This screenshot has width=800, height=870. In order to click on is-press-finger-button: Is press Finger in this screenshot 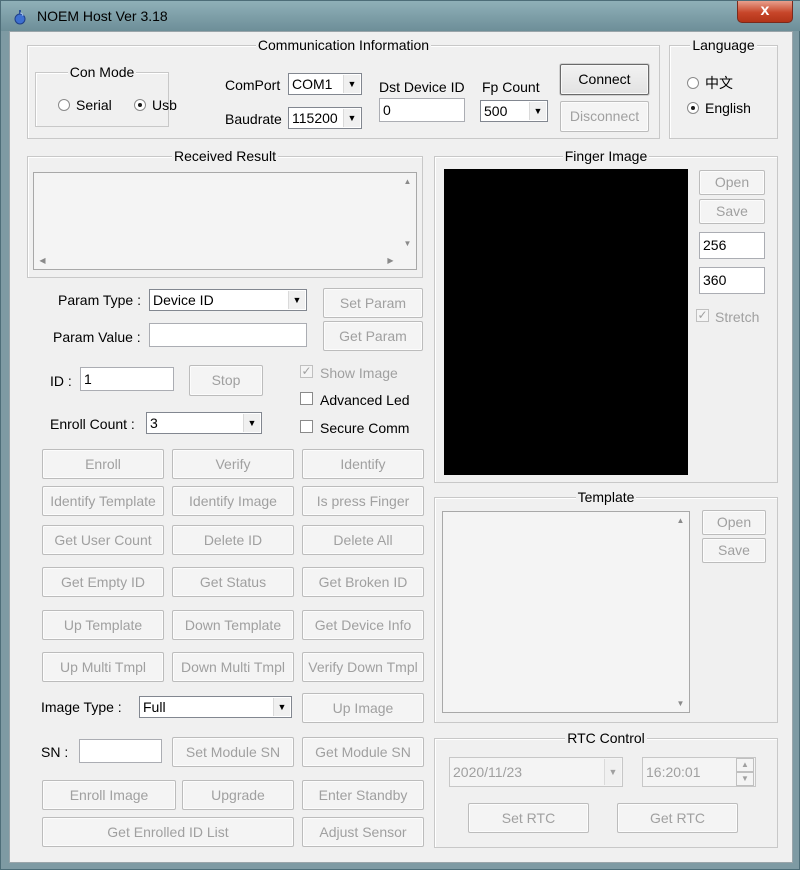, I will do `click(363, 501)`.